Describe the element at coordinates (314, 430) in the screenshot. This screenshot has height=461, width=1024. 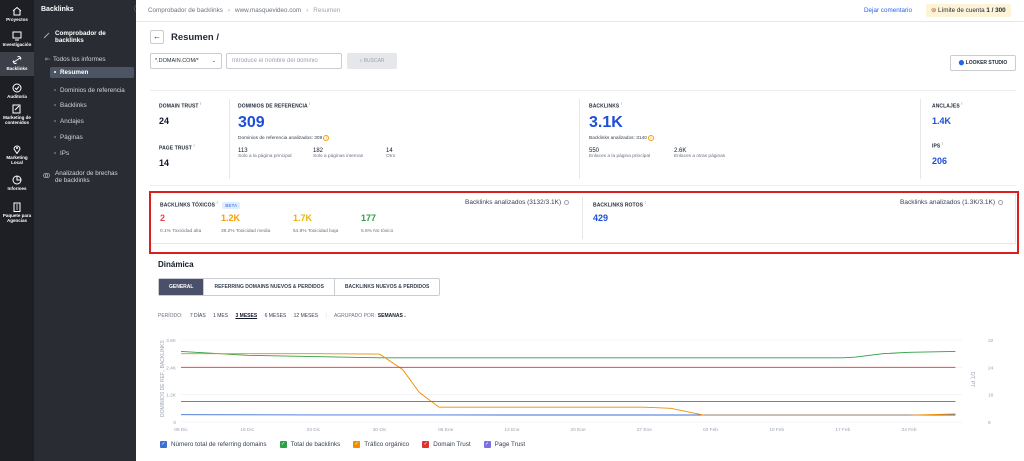
I see `x-tick-label: 23 Dic` at that location.